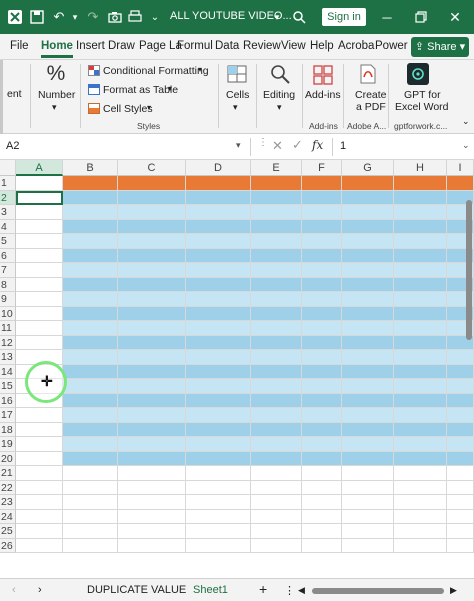 The image size is (474, 601). What do you see at coordinates (421, 17) in the screenshot?
I see `restore-icon` at bounding box center [421, 17].